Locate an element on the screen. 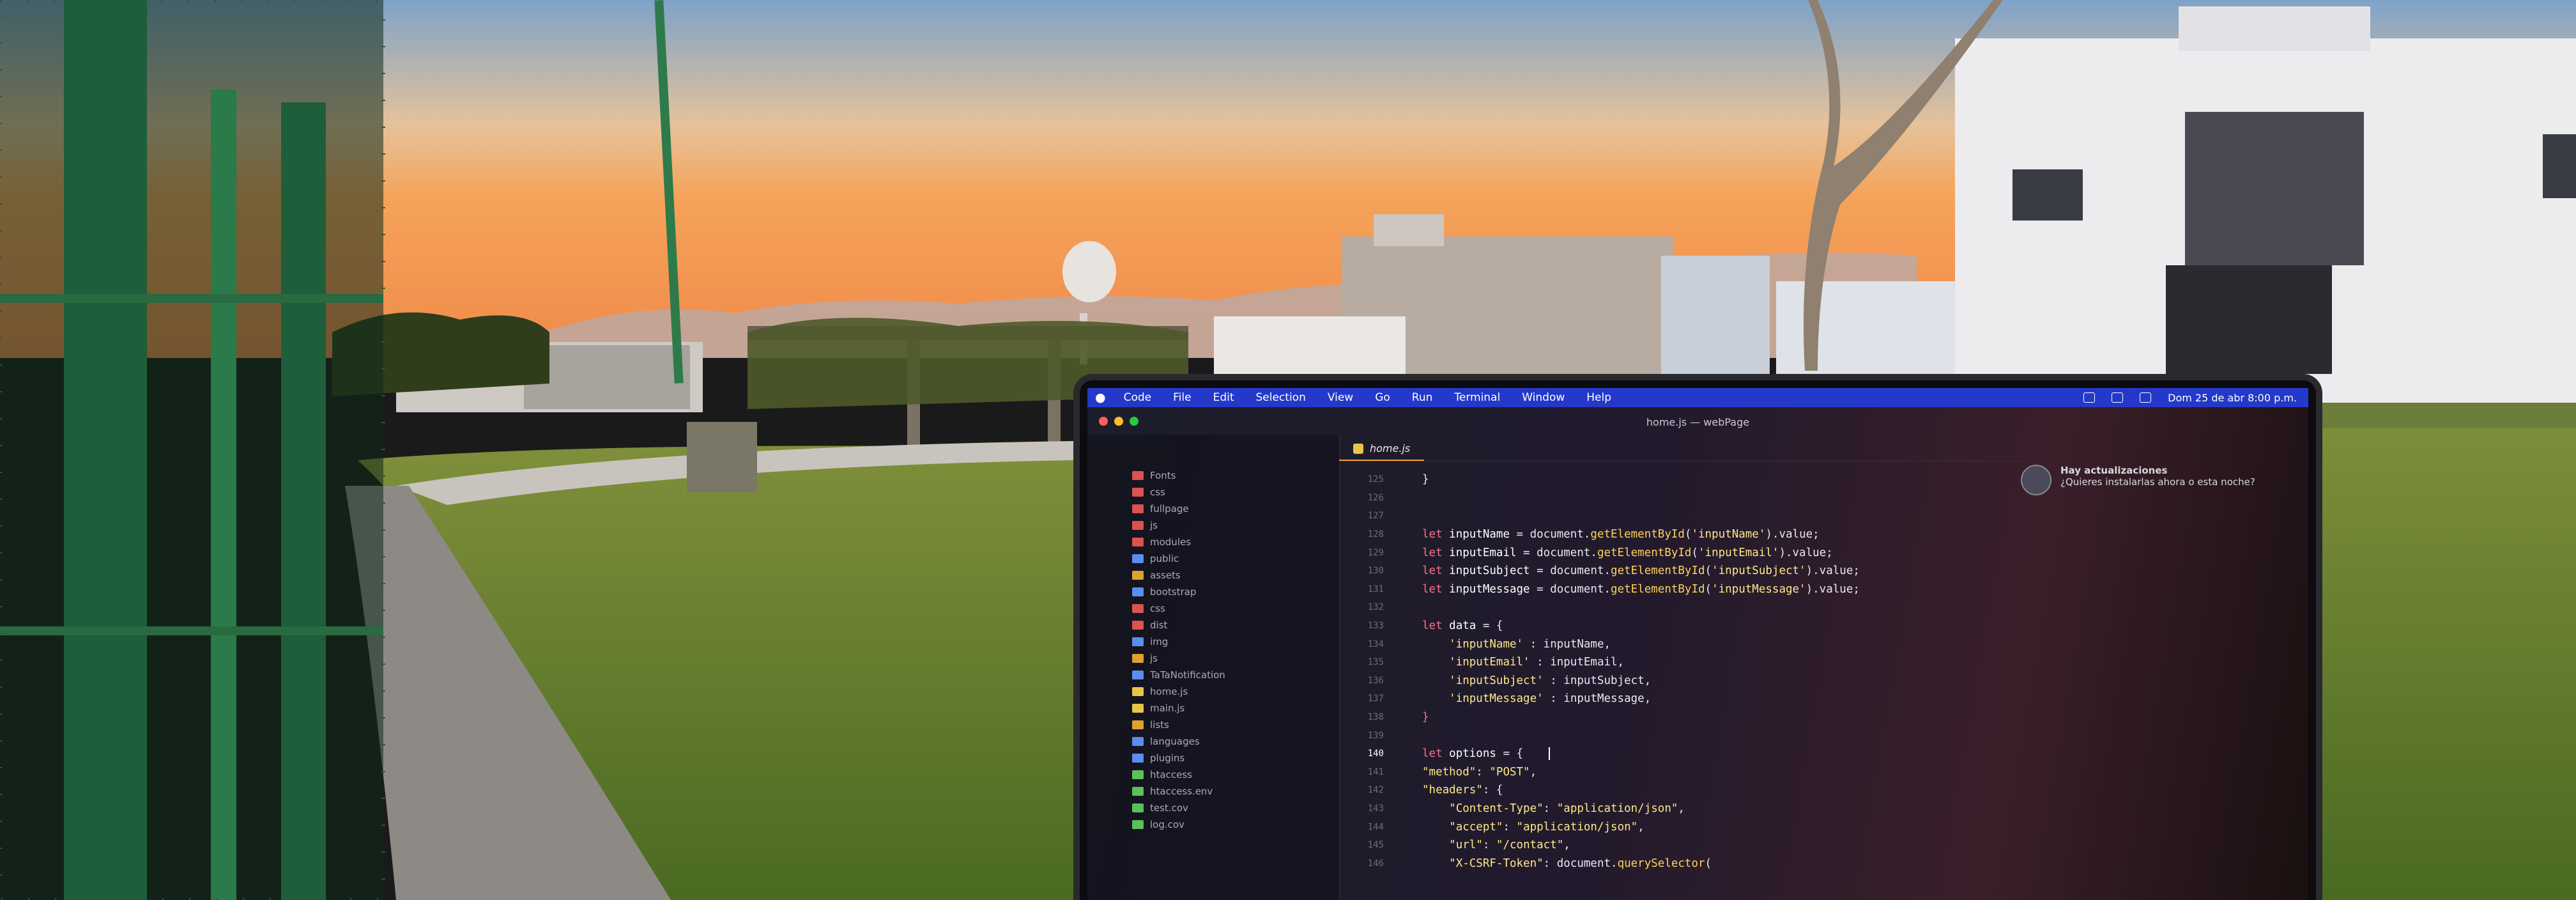 Image resolution: width=2576 pixels, height=900 pixels. line-number: 144 is located at coordinates (1375, 826).